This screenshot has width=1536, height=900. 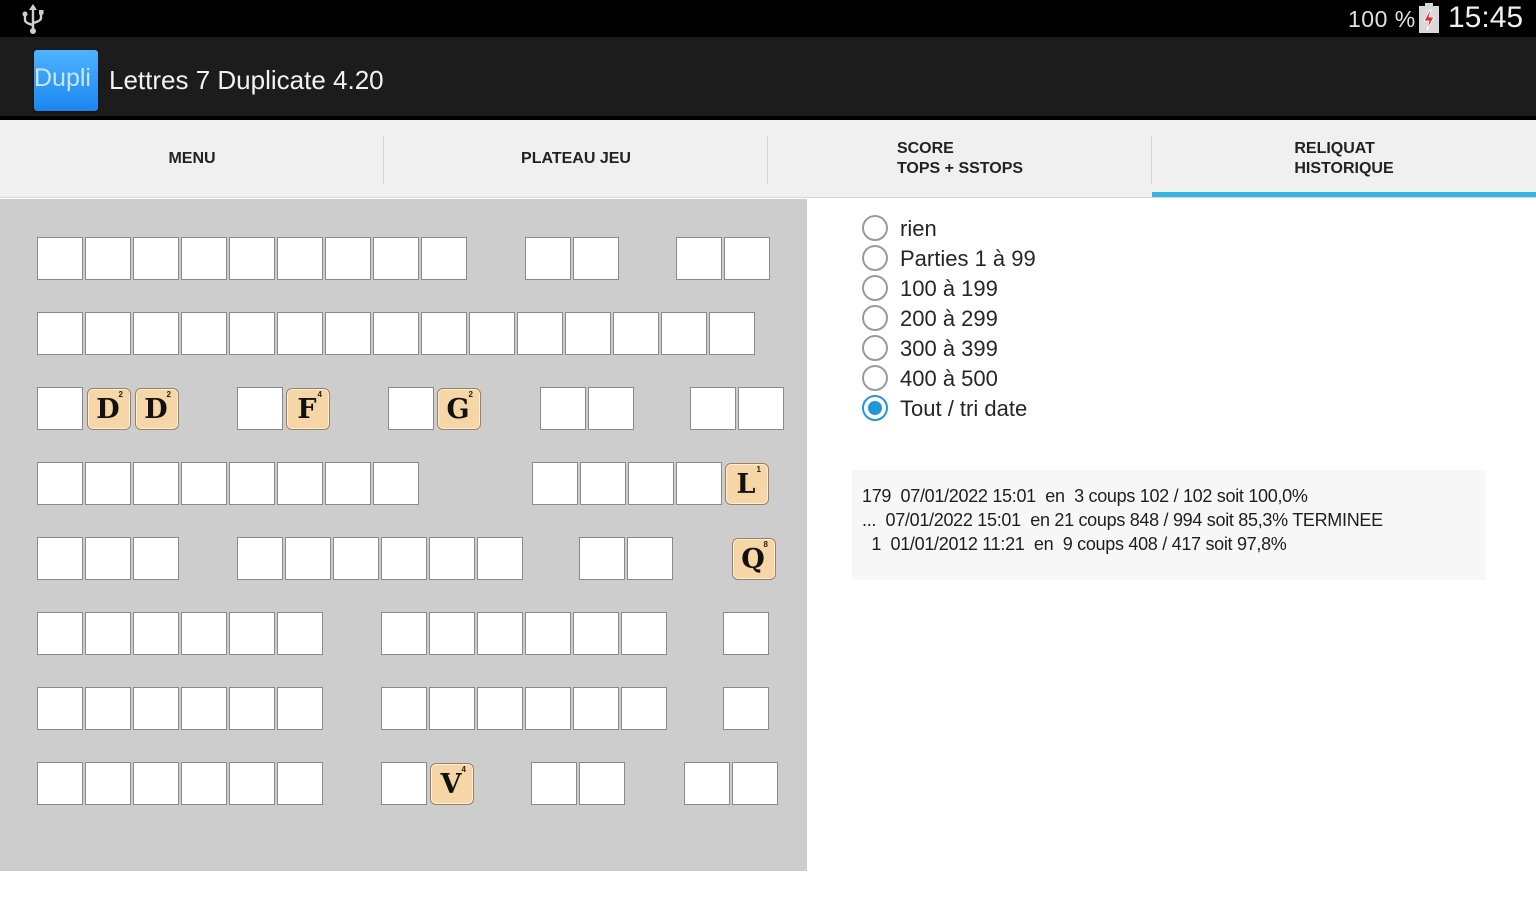 I want to click on radio-label: 400 à 500, so click(x=949, y=378).